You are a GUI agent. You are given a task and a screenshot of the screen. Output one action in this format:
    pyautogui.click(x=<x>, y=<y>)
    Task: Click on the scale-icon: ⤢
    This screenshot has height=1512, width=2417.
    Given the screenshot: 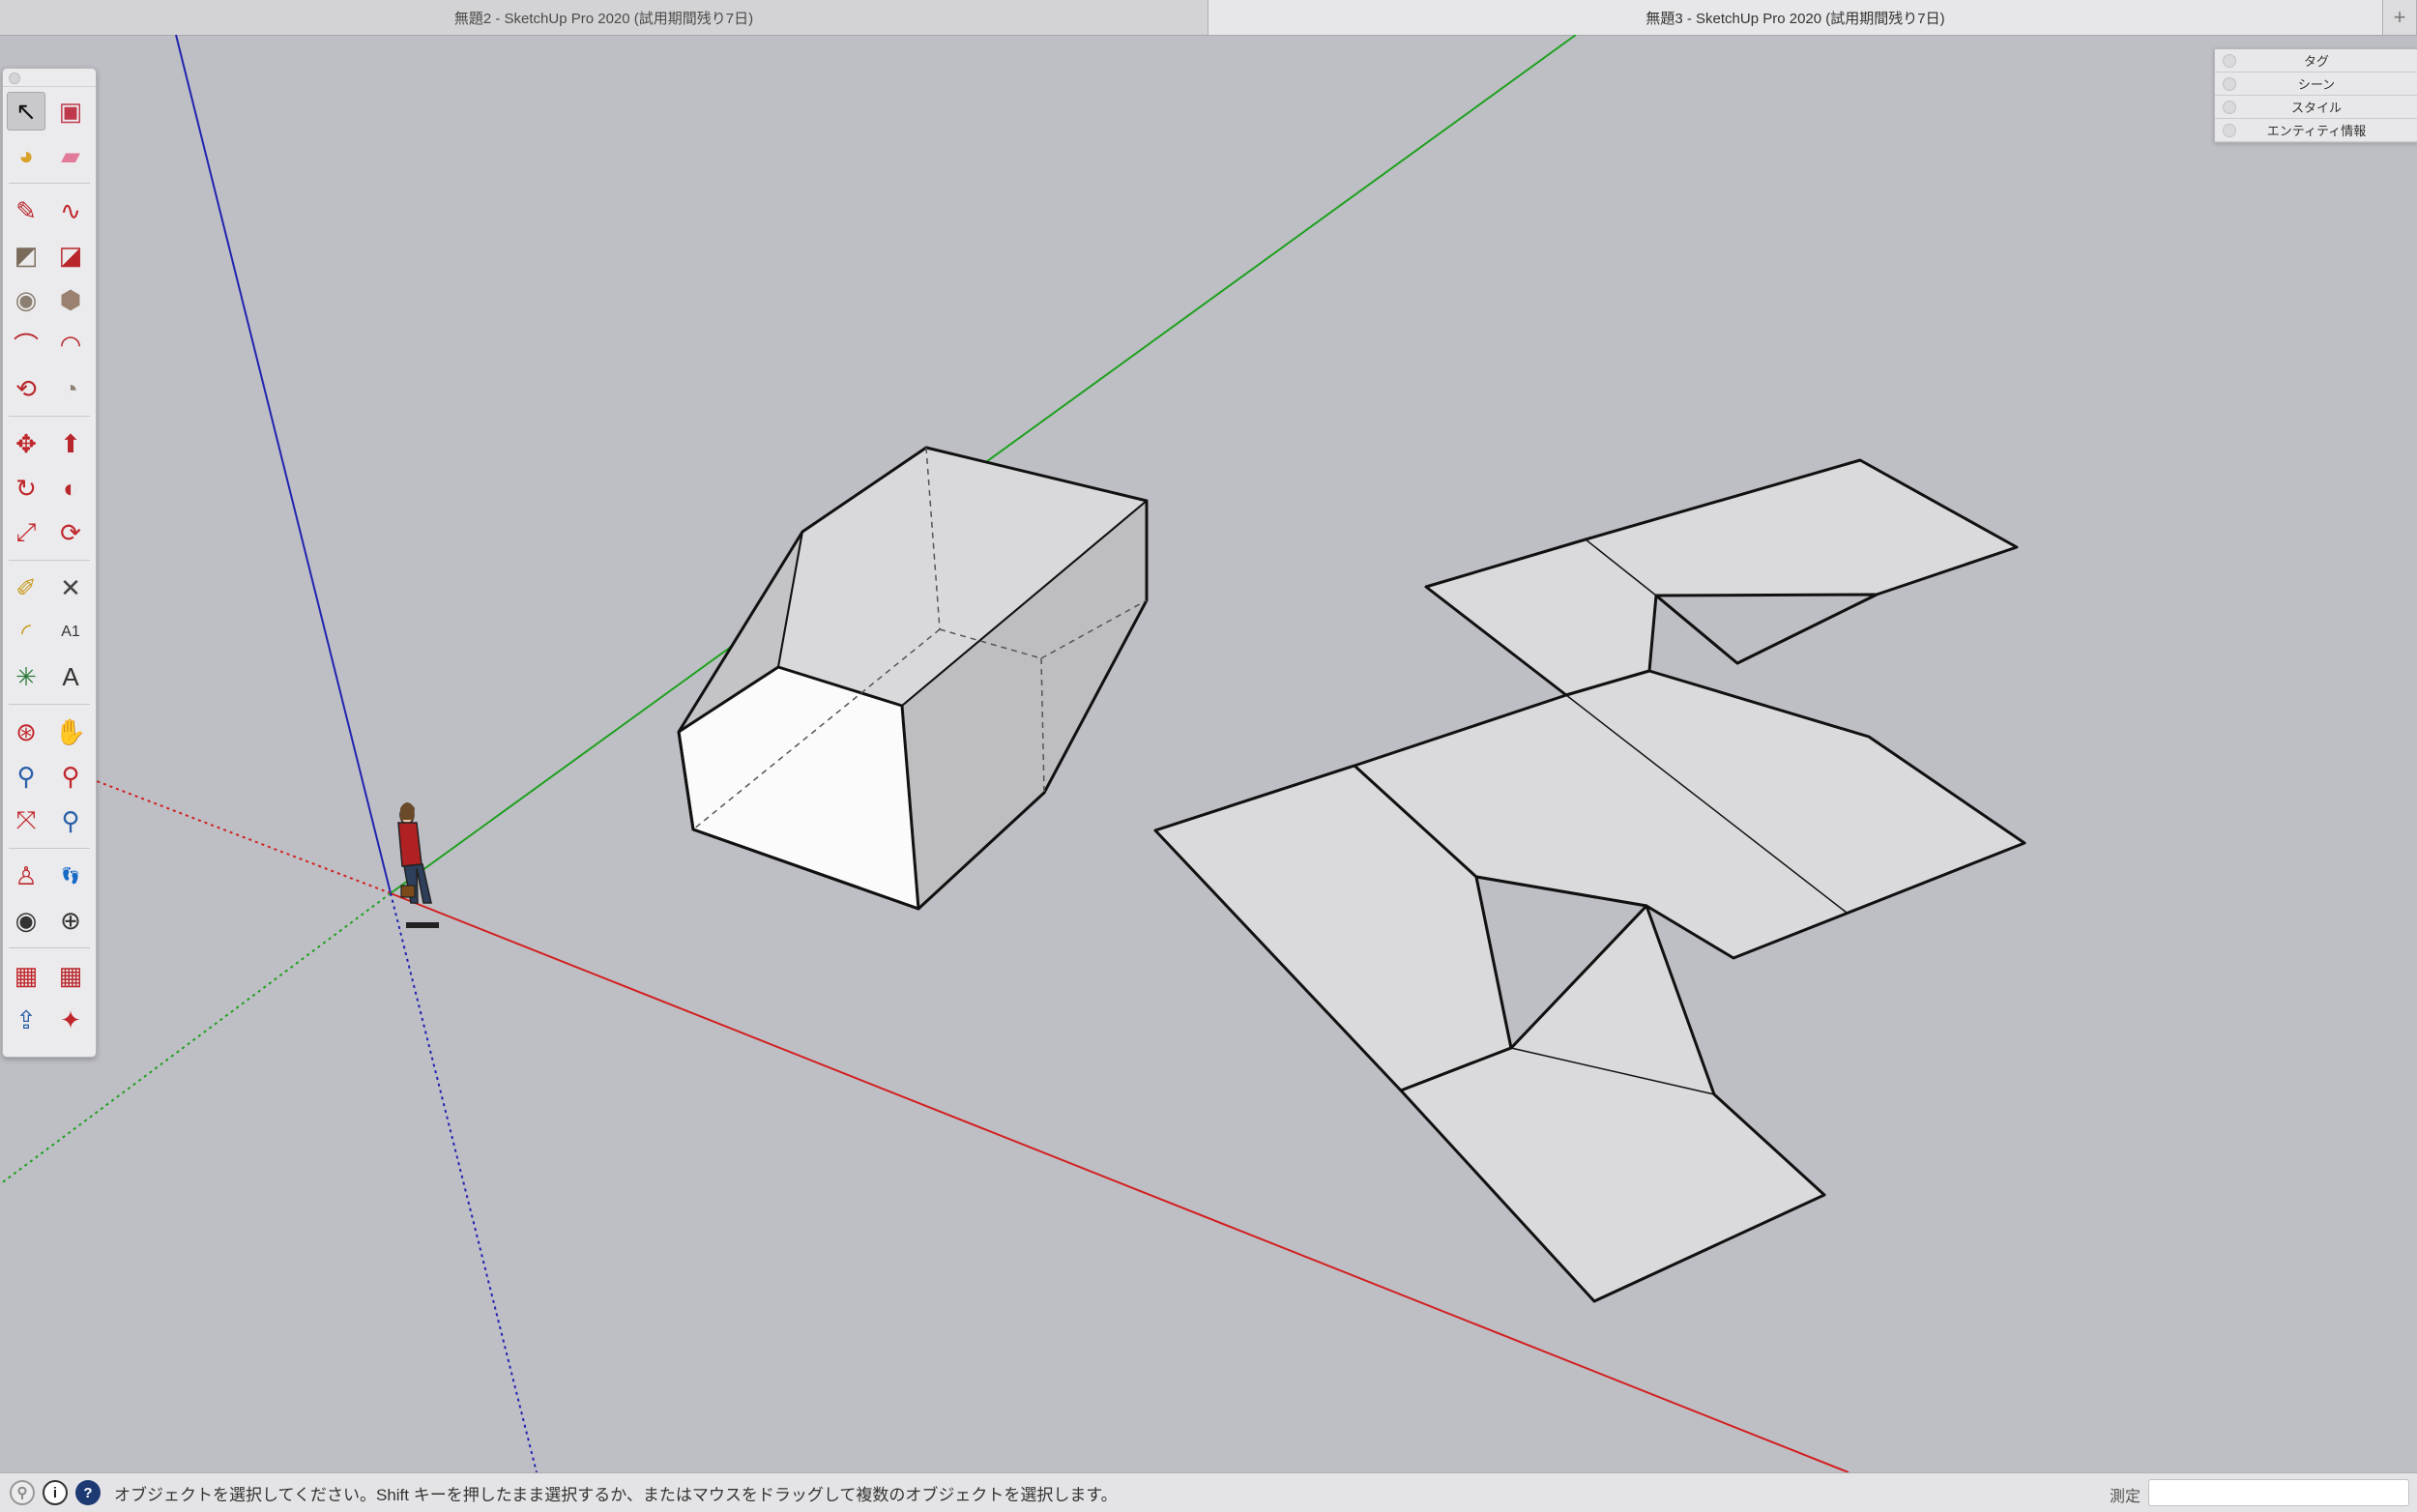 What is the action you would take?
    pyautogui.click(x=26, y=531)
    